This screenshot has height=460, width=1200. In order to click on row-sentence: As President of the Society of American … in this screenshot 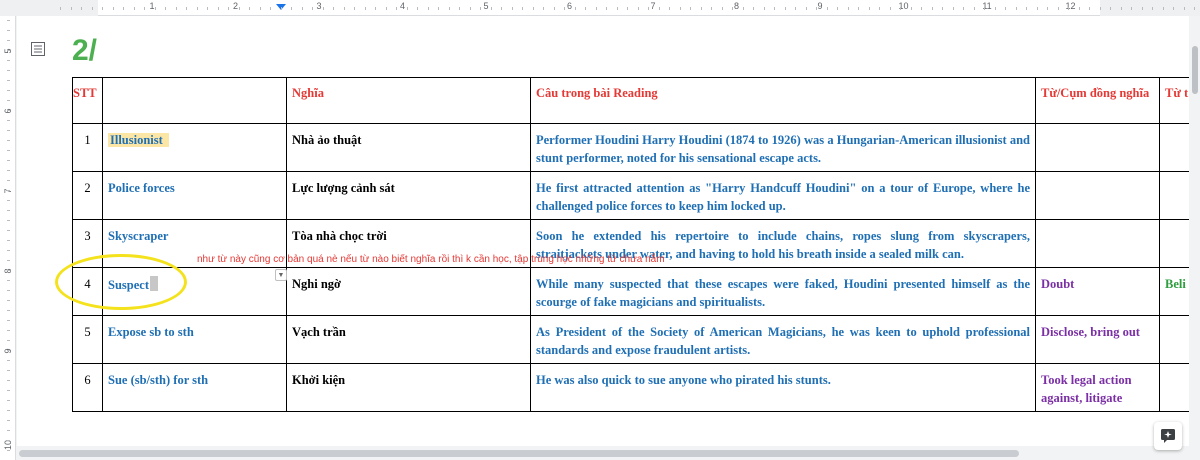, I will do `click(783, 339)`.